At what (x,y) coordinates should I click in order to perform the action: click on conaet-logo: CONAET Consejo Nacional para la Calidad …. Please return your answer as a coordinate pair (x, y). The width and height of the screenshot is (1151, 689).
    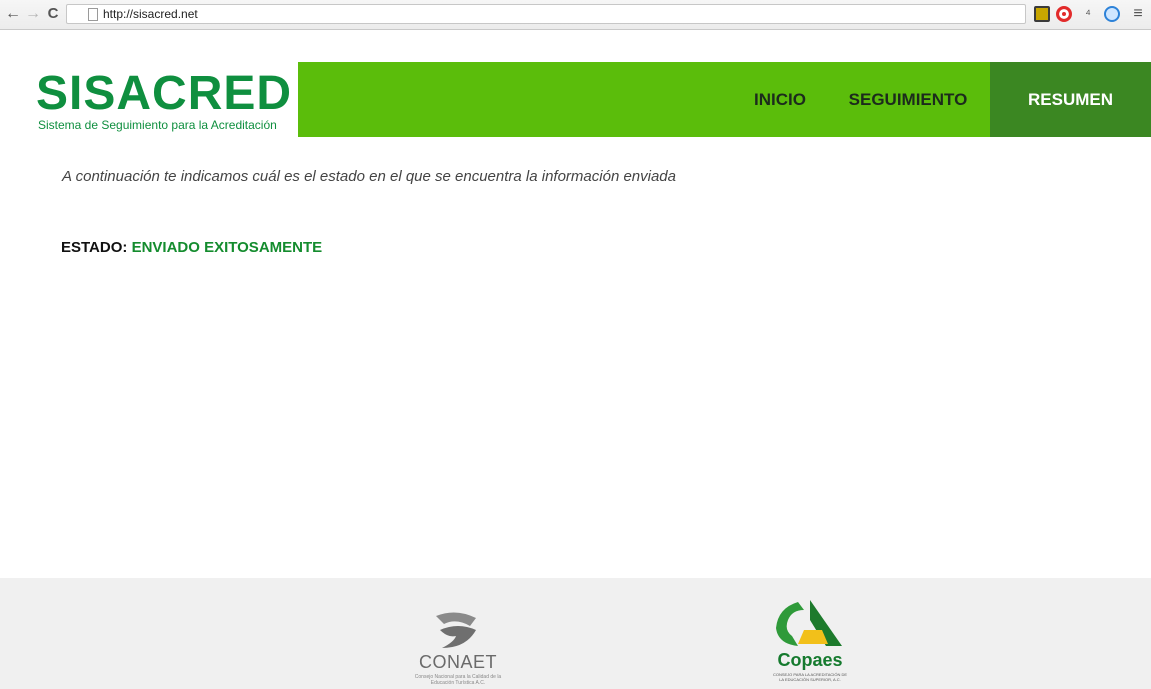
    Looking at the image, I should click on (458, 647).